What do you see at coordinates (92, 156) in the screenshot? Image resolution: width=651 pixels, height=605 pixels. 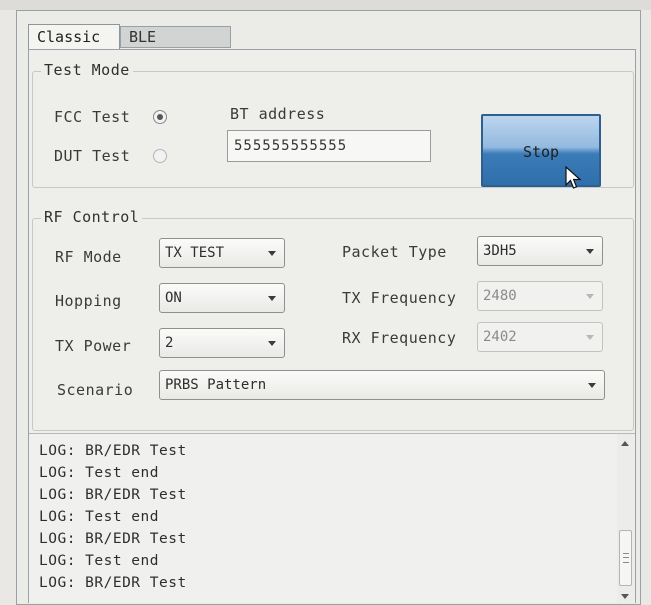 I see `dut-test-label: DUT Test` at bounding box center [92, 156].